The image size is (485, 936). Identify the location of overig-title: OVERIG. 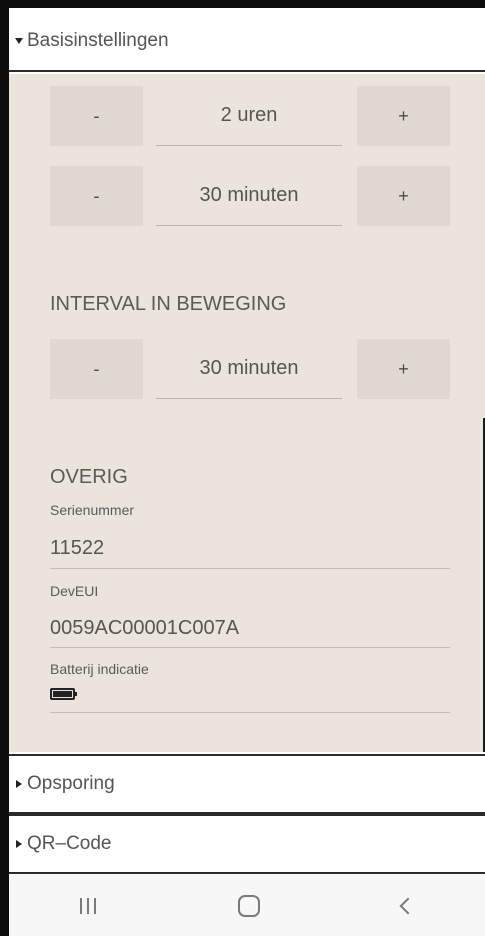
(89, 477).